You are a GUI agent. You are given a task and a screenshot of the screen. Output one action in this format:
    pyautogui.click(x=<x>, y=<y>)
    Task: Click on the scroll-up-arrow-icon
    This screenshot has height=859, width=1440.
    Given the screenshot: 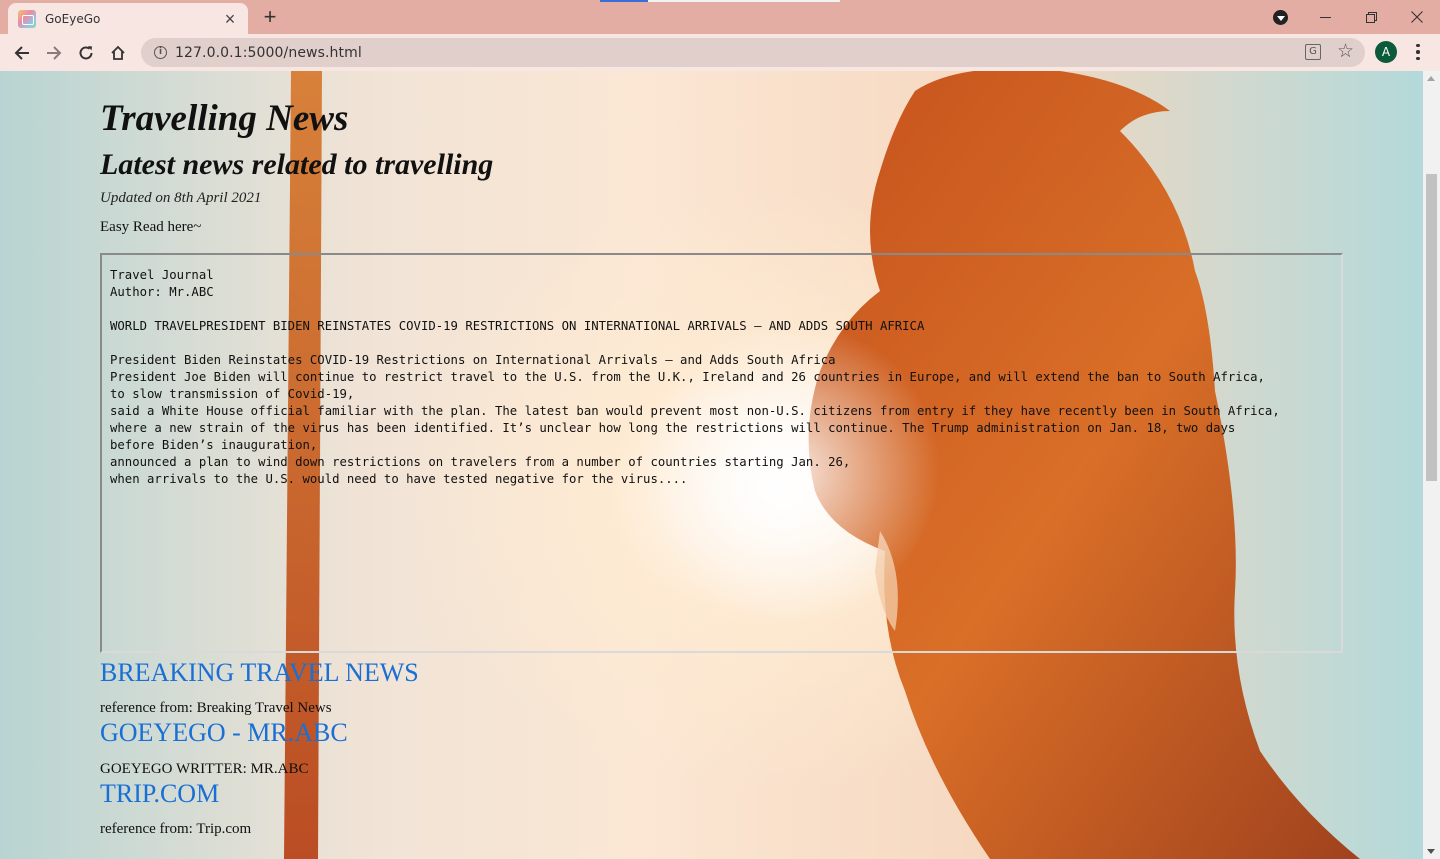 What is the action you would take?
    pyautogui.click(x=1431, y=78)
    